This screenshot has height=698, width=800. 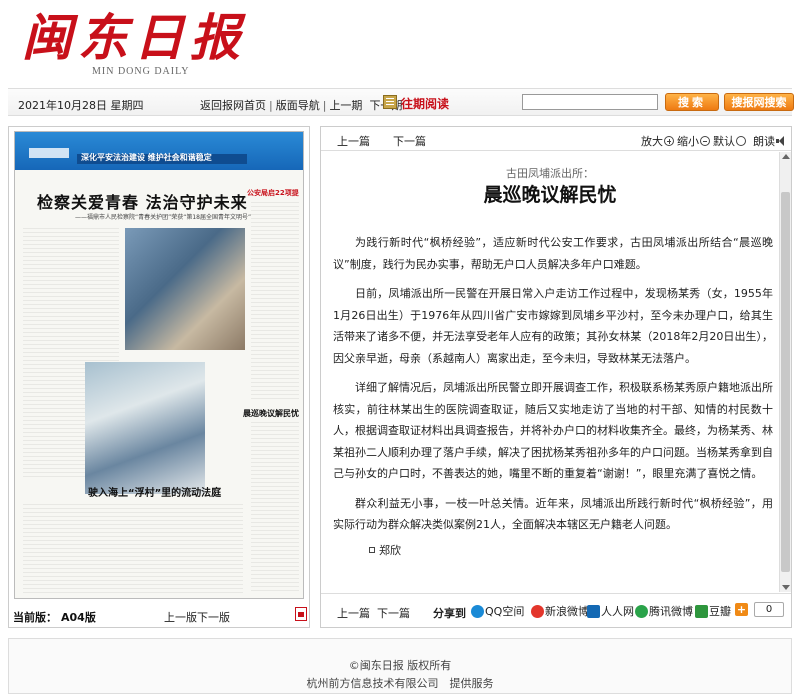 I want to click on share-sina-weibo-button: 新浪微博, so click(x=560, y=611).